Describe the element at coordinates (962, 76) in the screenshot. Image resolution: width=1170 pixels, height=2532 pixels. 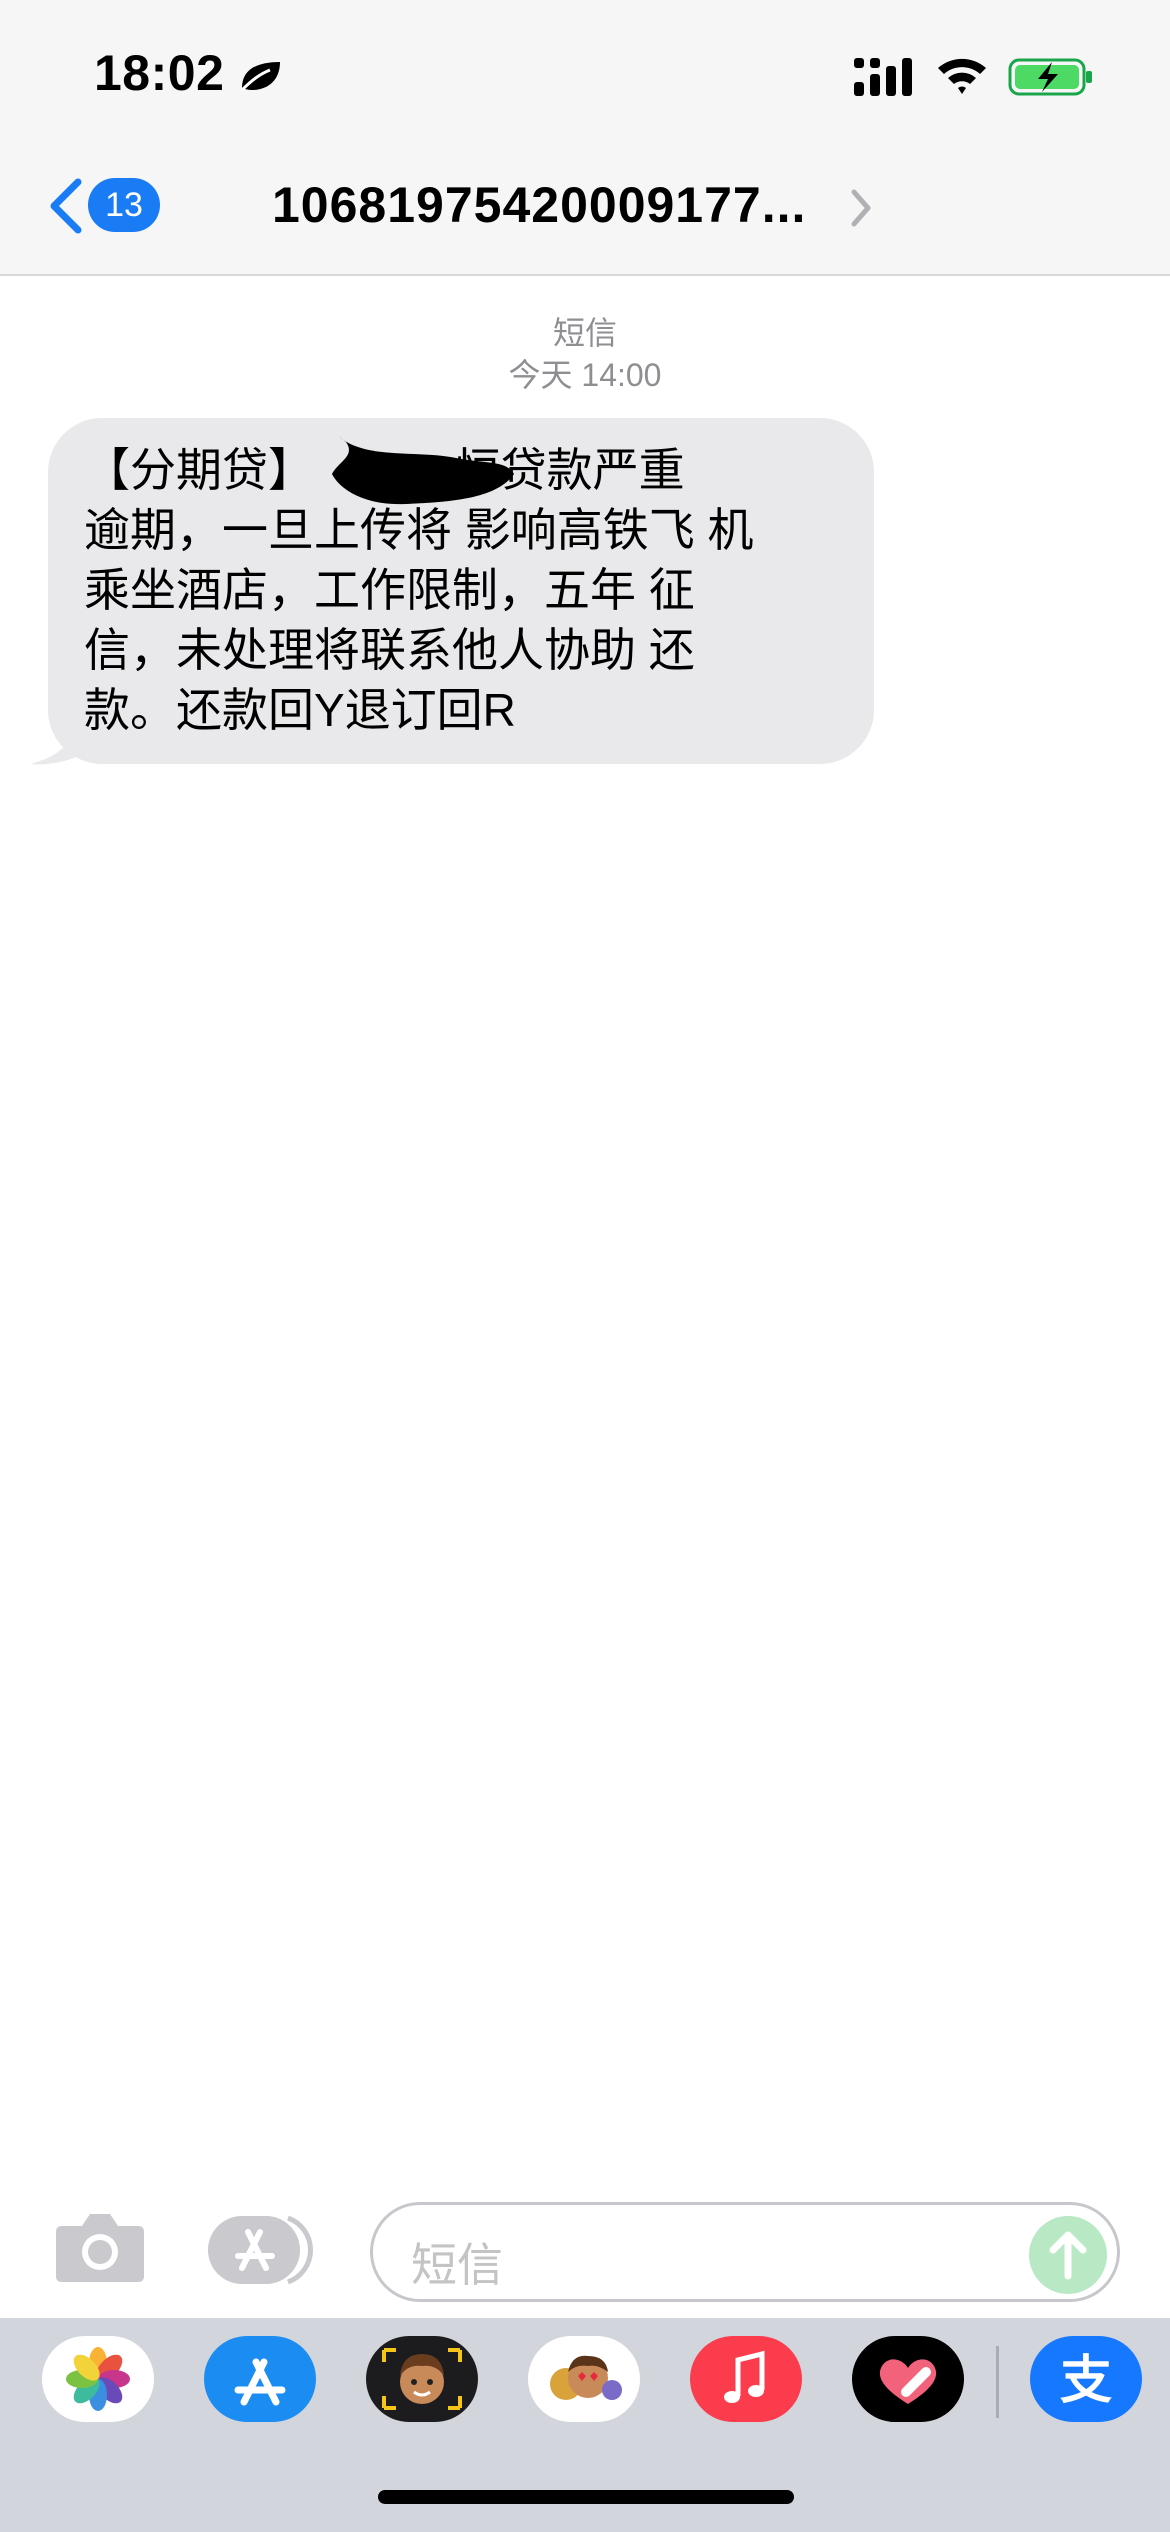
I see `wifi-icon` at that location.